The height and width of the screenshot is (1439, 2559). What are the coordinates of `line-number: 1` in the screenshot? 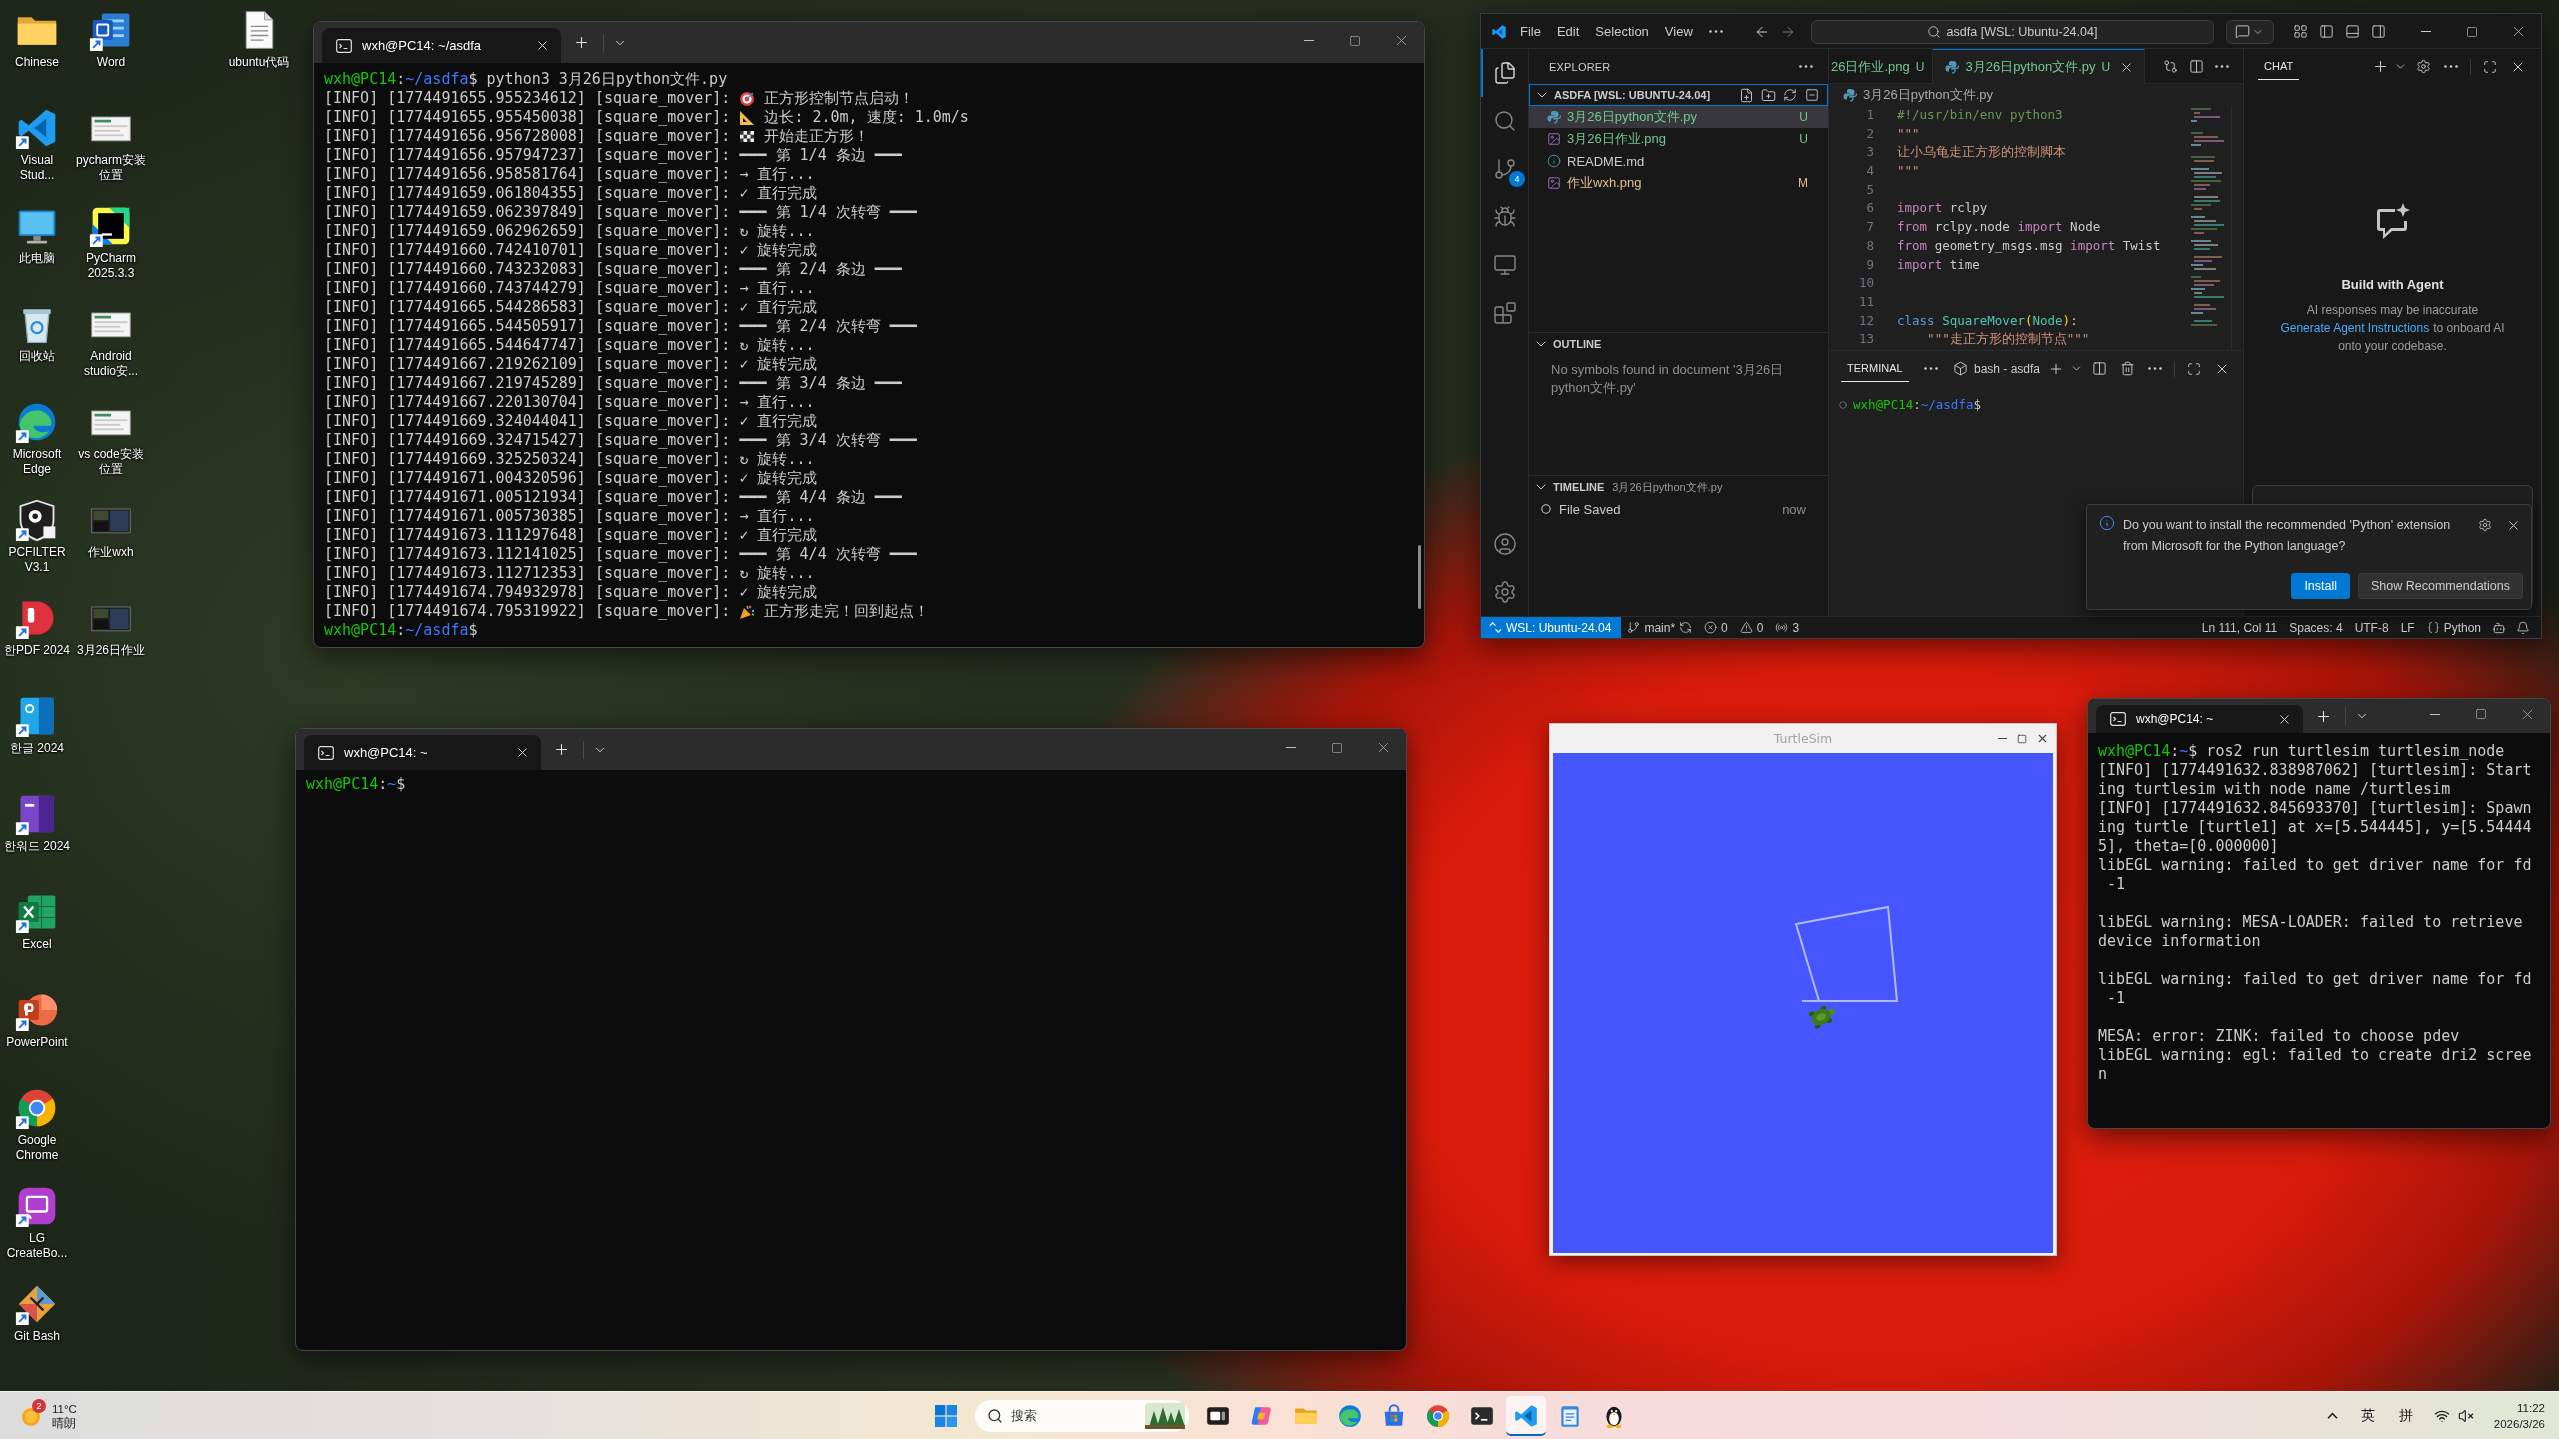 It's located at (1869, 115).